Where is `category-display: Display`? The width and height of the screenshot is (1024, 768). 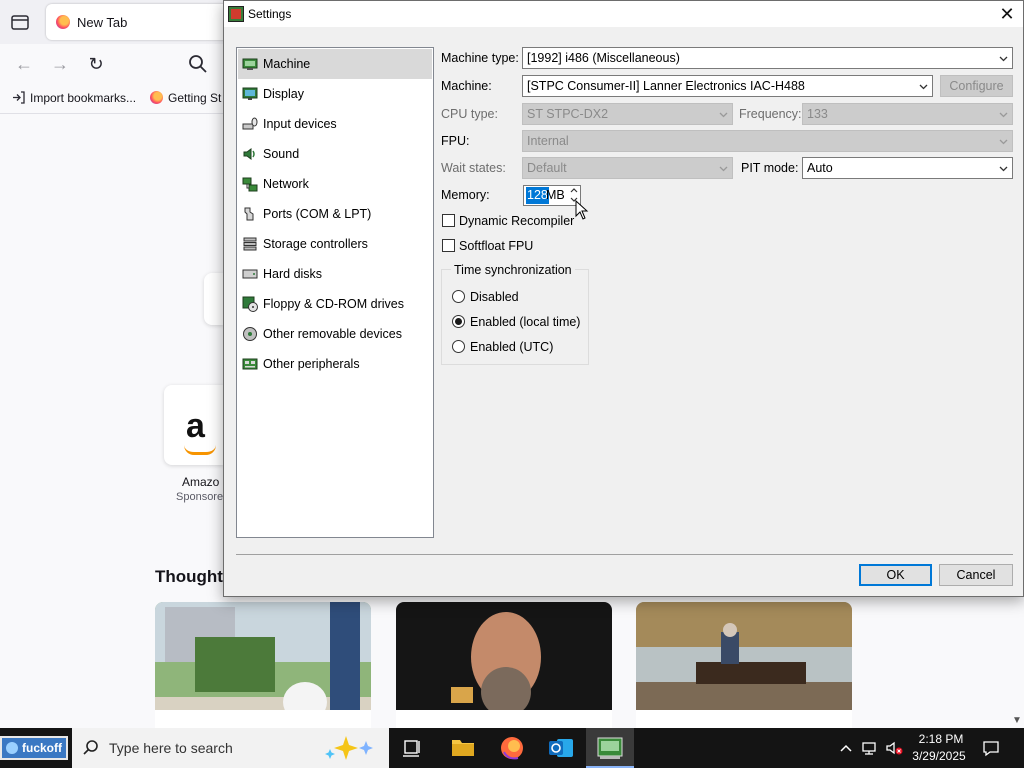 category-display: Display is located at coordinates (335, 94).